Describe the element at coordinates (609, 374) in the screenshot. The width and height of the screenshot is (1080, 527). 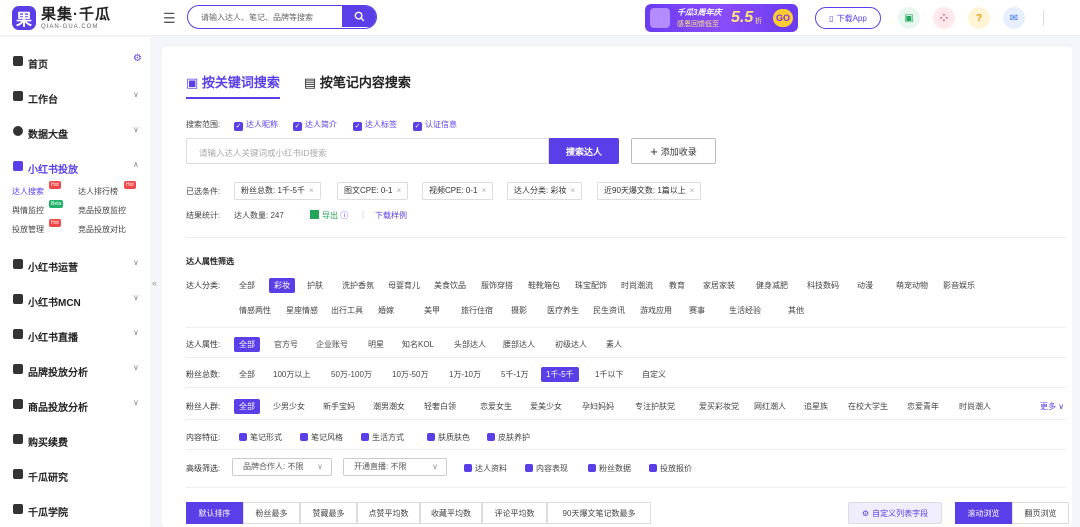
I see `fans-option: 1千以下` at that location.